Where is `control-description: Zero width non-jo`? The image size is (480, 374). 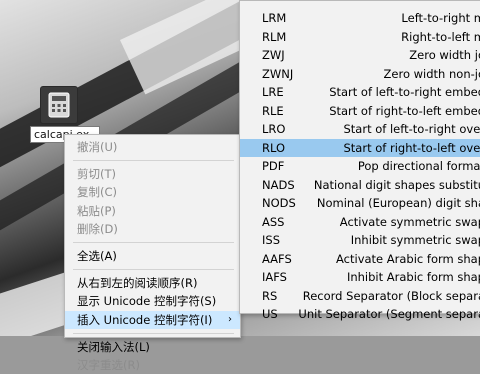
control-description: Zero width non-jo is located at coordinates (432, 74).